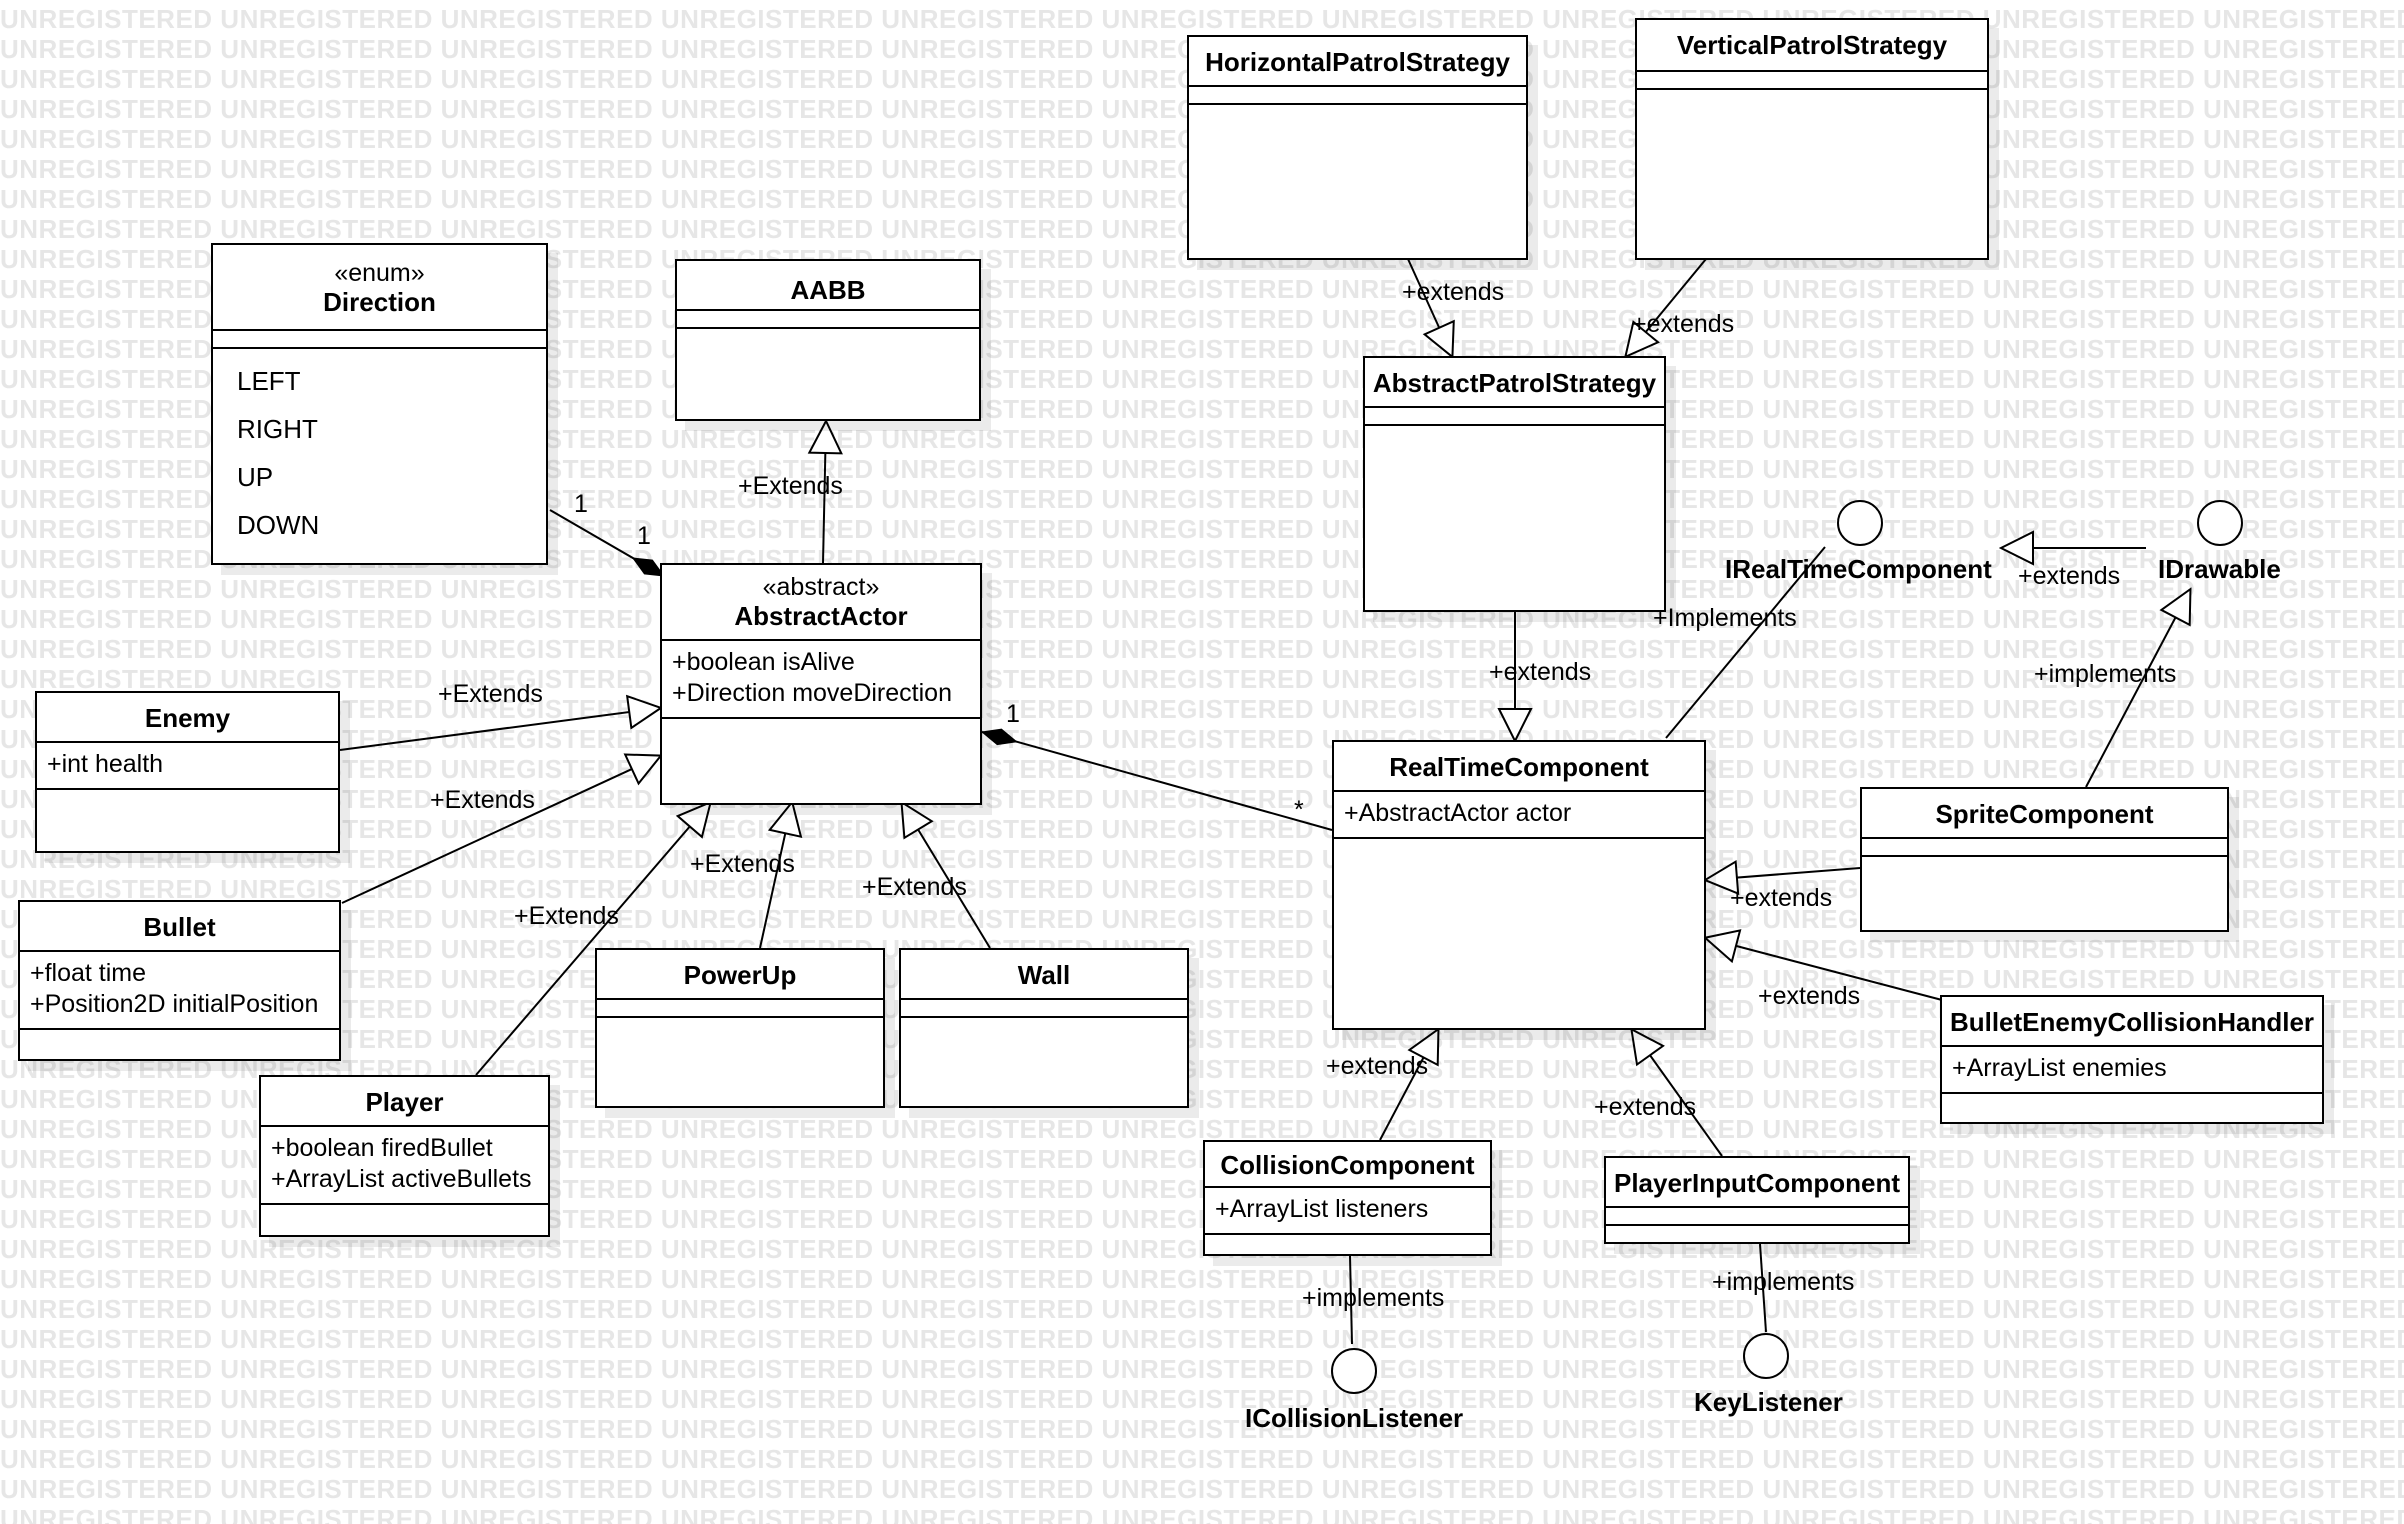 The width and height of the screenshot is (2404, 1524). What do you see at coordinates (2137, 689) in the screenshot?
I see `line-sprite-idrawable` at bounding box center [2137, 689].